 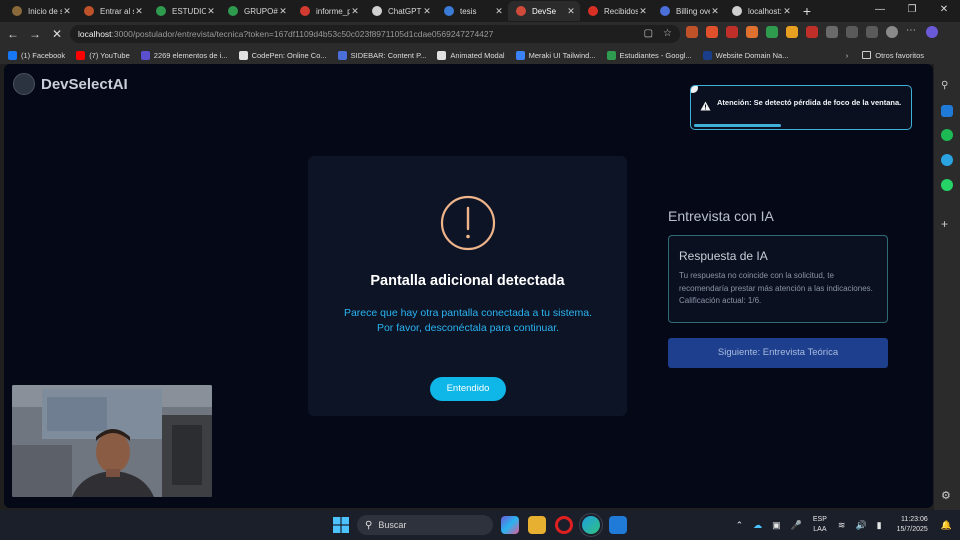 I want to click on puzzle-icon, so click(x=832, y=32).